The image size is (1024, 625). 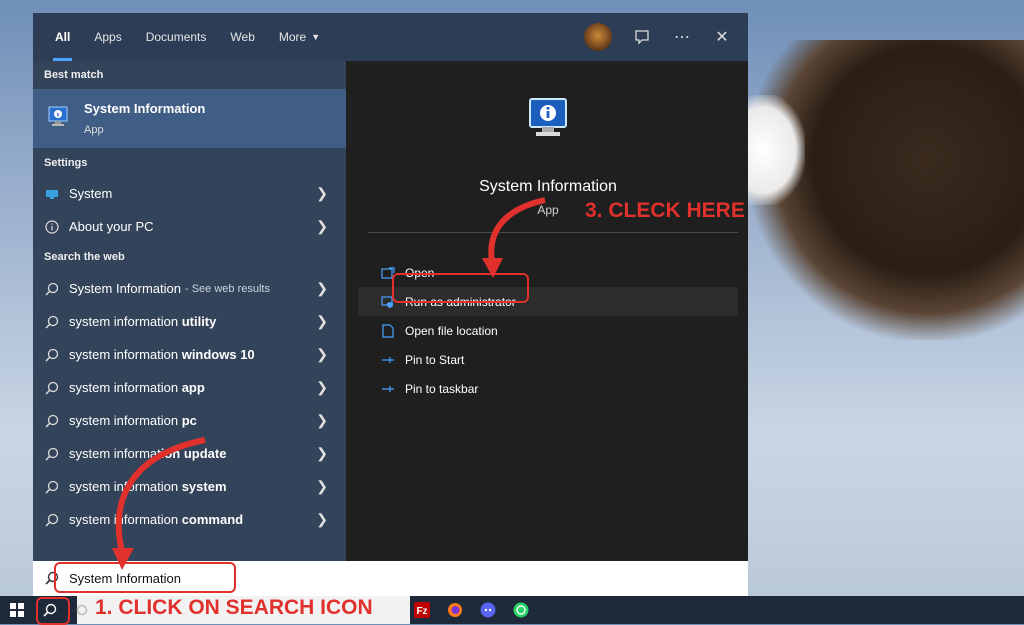 I want to click on arrow-to-run-as-admin, so click(x=517, y=230).